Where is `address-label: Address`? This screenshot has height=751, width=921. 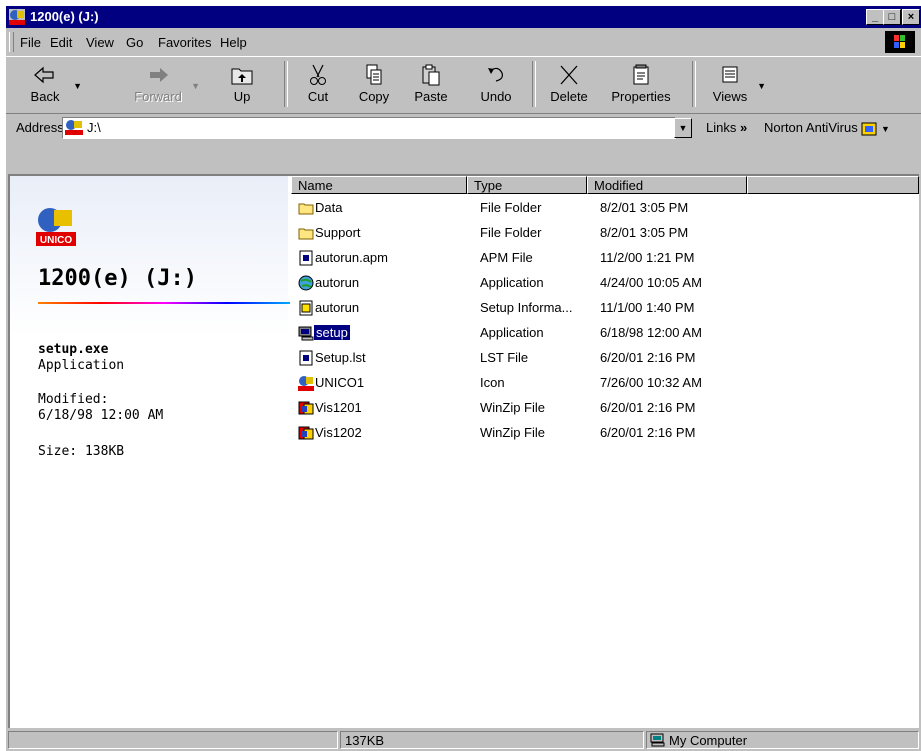
address-label: Address is located at coordinates (40, 127).